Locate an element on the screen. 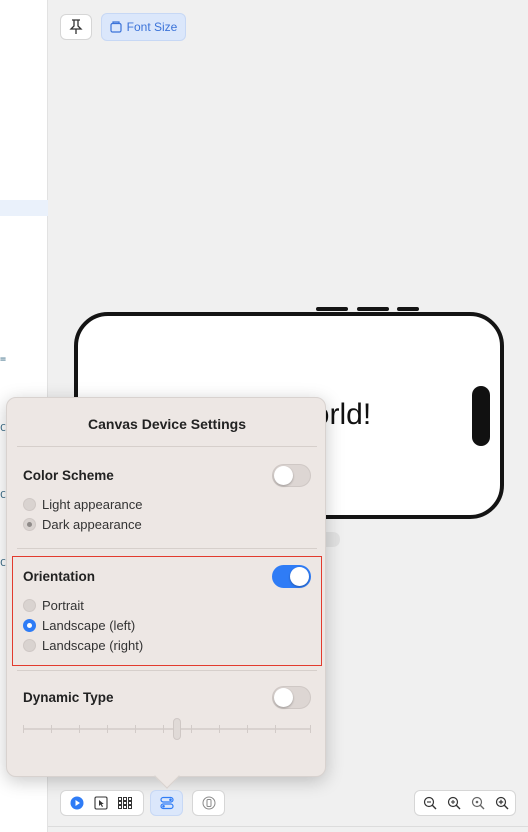  preview-mode-control is located at coordinates (102, 803).